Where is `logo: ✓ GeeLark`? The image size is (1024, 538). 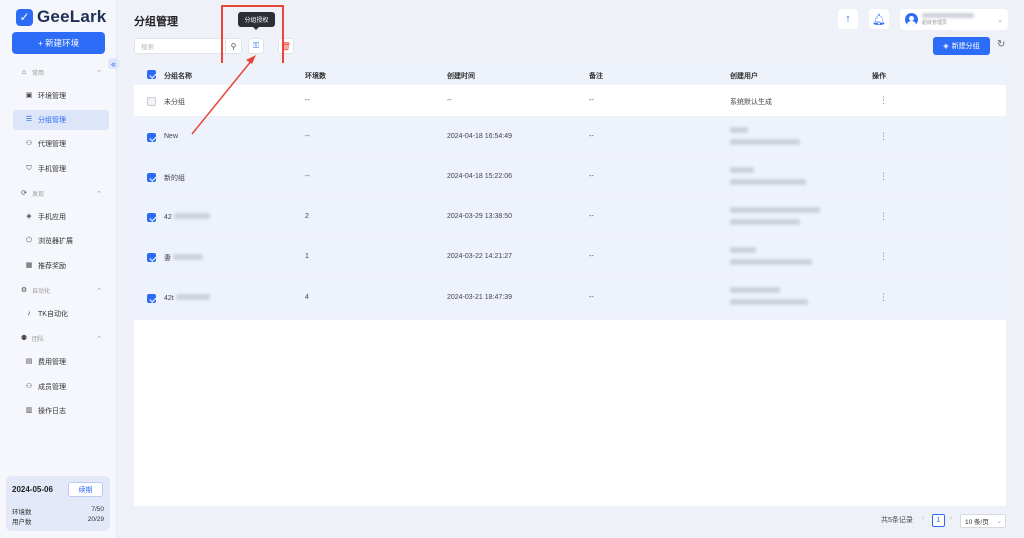
logo: ✓ GeeLark is located at coordinates (61, 17).